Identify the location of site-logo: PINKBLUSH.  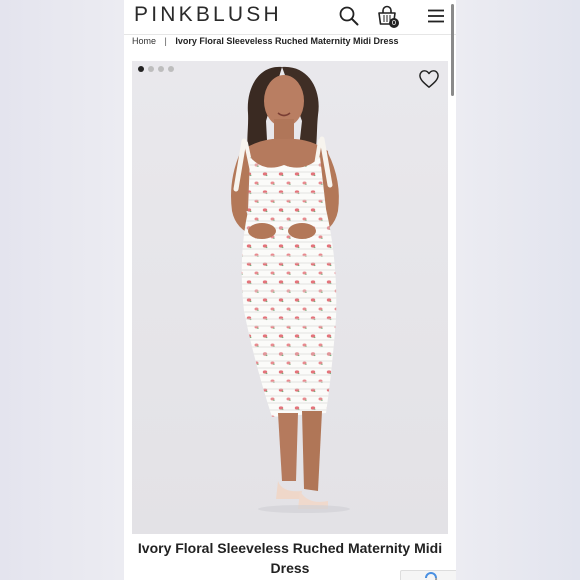
(208, 15).